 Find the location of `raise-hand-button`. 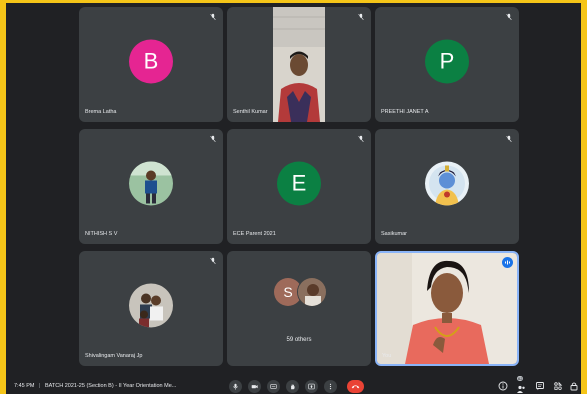

raise-hand-button is located at coordinates (292, 386).